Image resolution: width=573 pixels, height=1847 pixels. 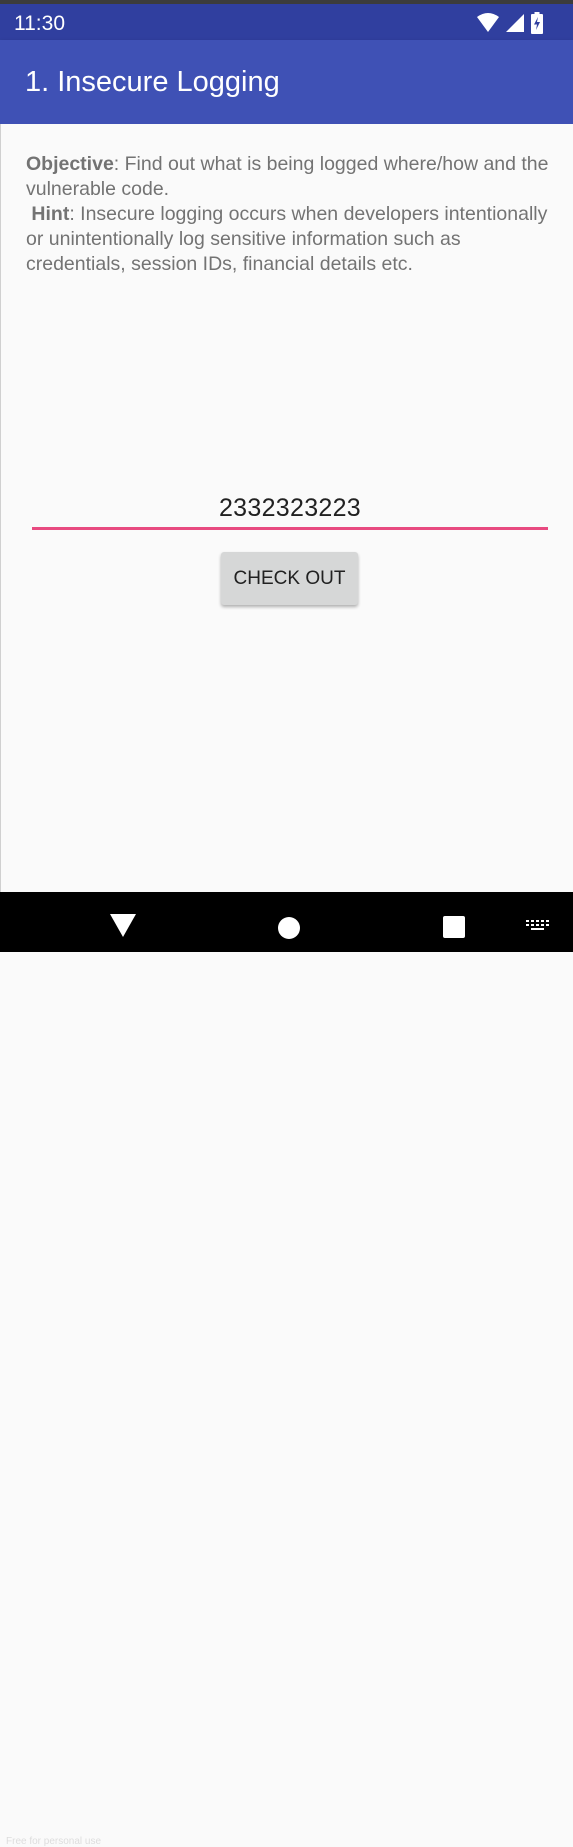 What do you see at coordinates (286, 82) in the screenshot?
I see `app-bar: 1. Insecure Logging` at bounding box center [286, 82].